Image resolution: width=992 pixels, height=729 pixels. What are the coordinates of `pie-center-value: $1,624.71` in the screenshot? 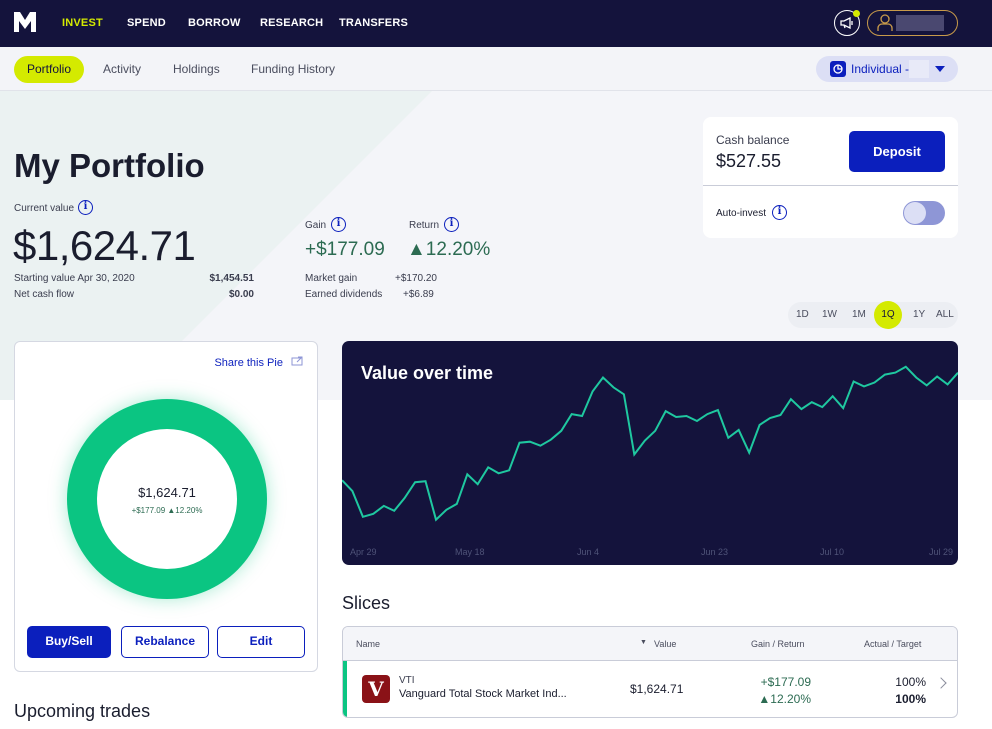 It's located at (167, 492).